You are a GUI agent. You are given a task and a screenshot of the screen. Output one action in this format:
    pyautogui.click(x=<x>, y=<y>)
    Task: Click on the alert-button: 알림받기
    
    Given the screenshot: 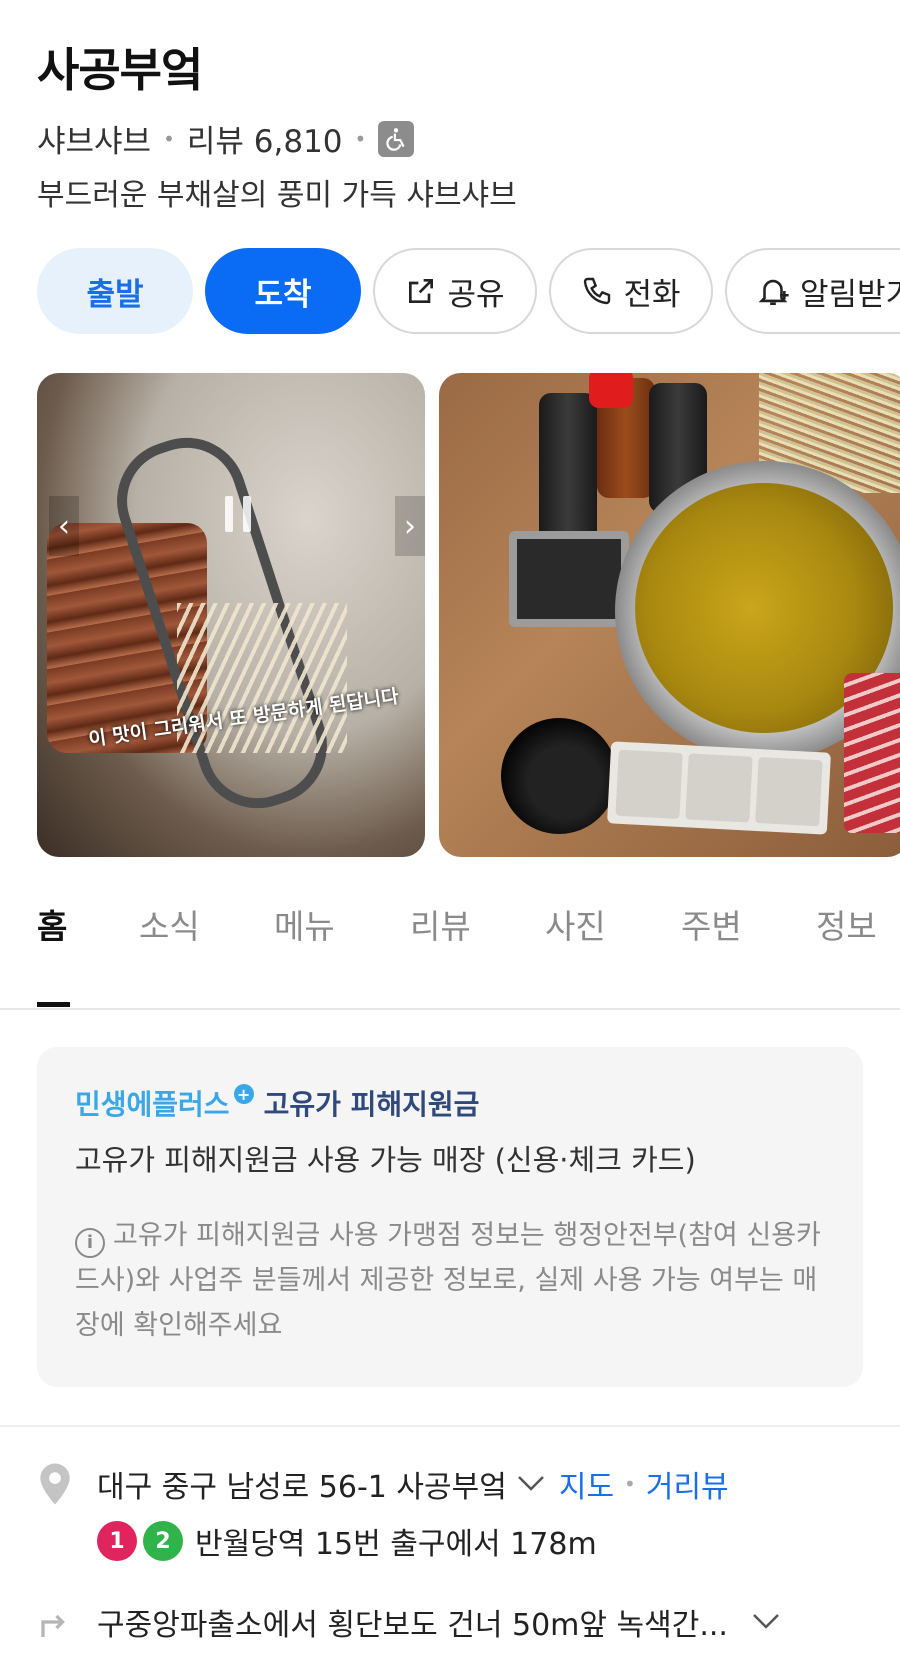 What is the action you would take?
    pyautogui.click(x=812, y=291)
    